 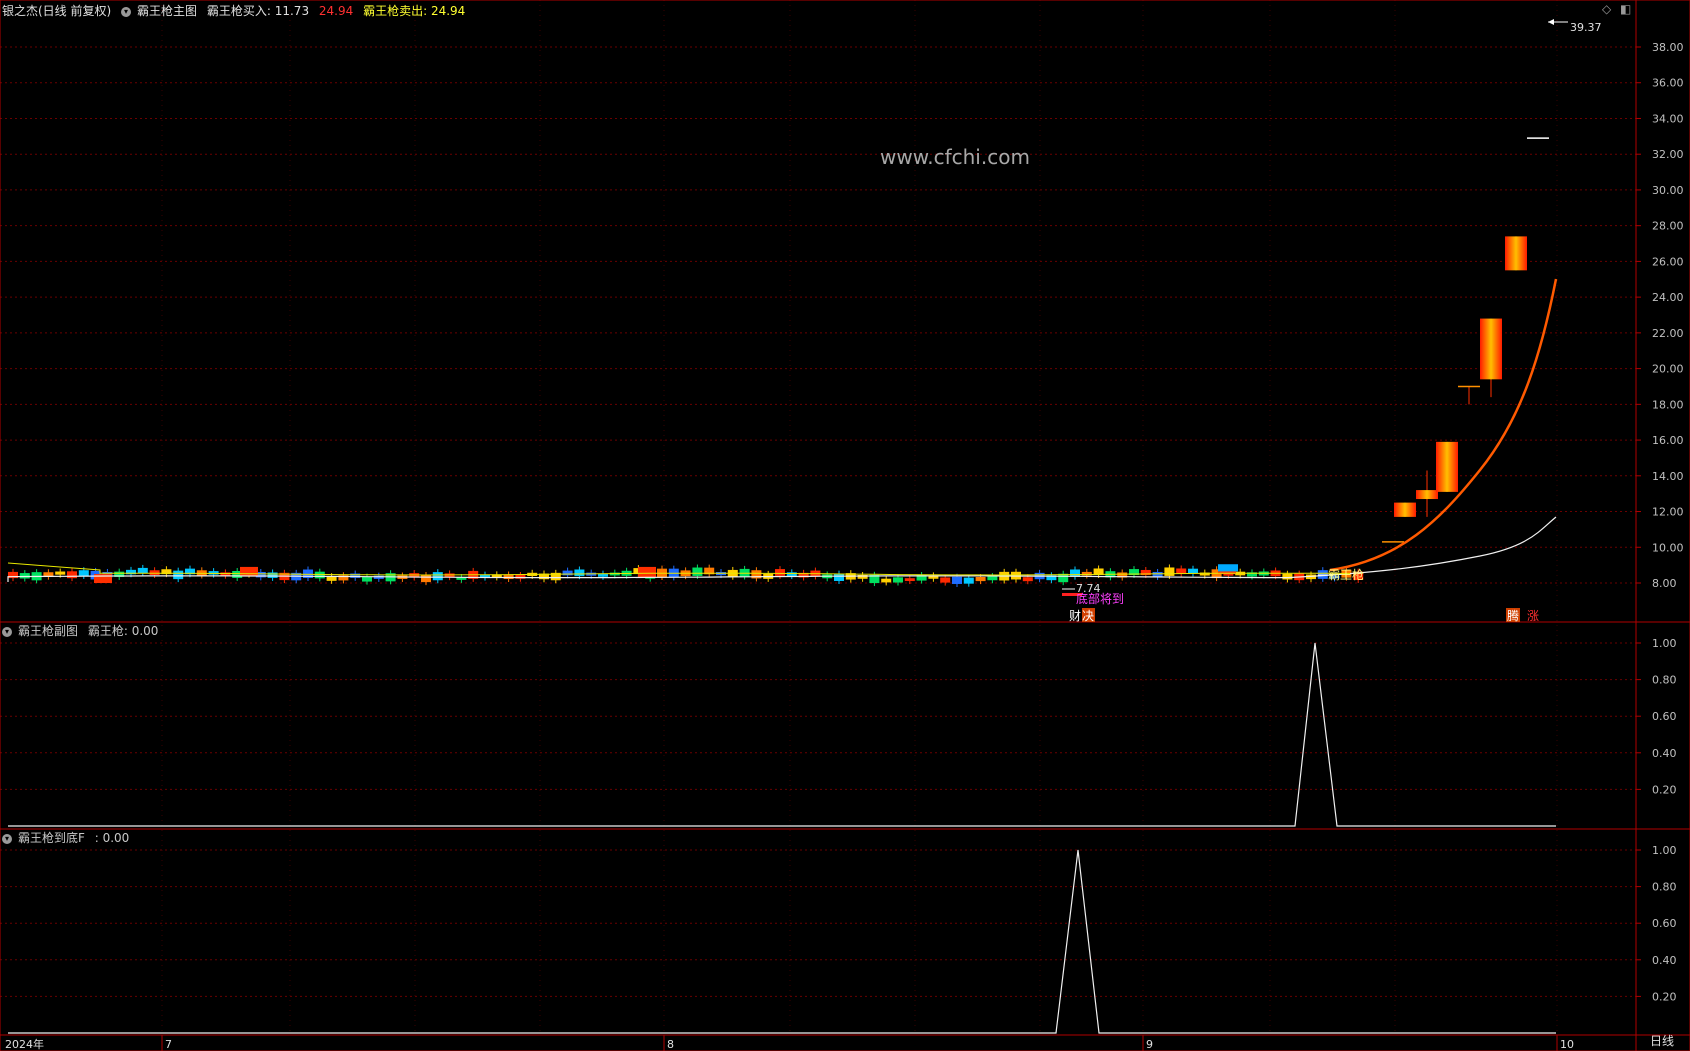 I want to click on marker-jue: 决, so click(x=1088, y=616).